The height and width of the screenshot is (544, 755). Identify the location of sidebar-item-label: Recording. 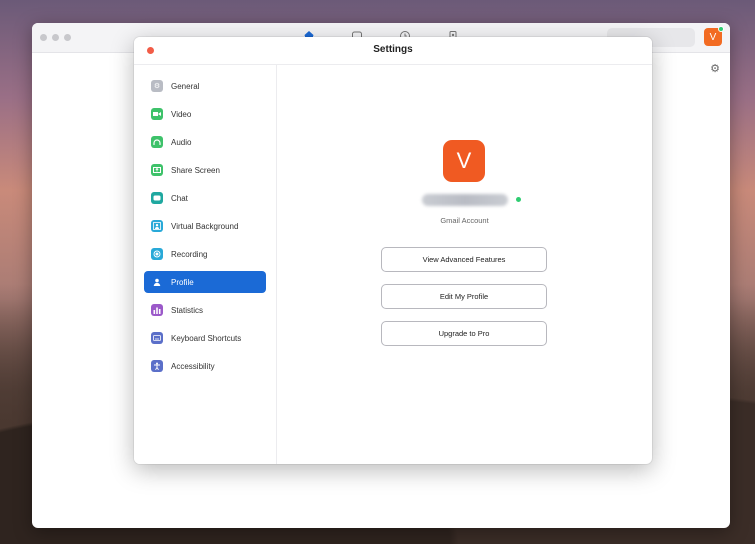
(189, 254).